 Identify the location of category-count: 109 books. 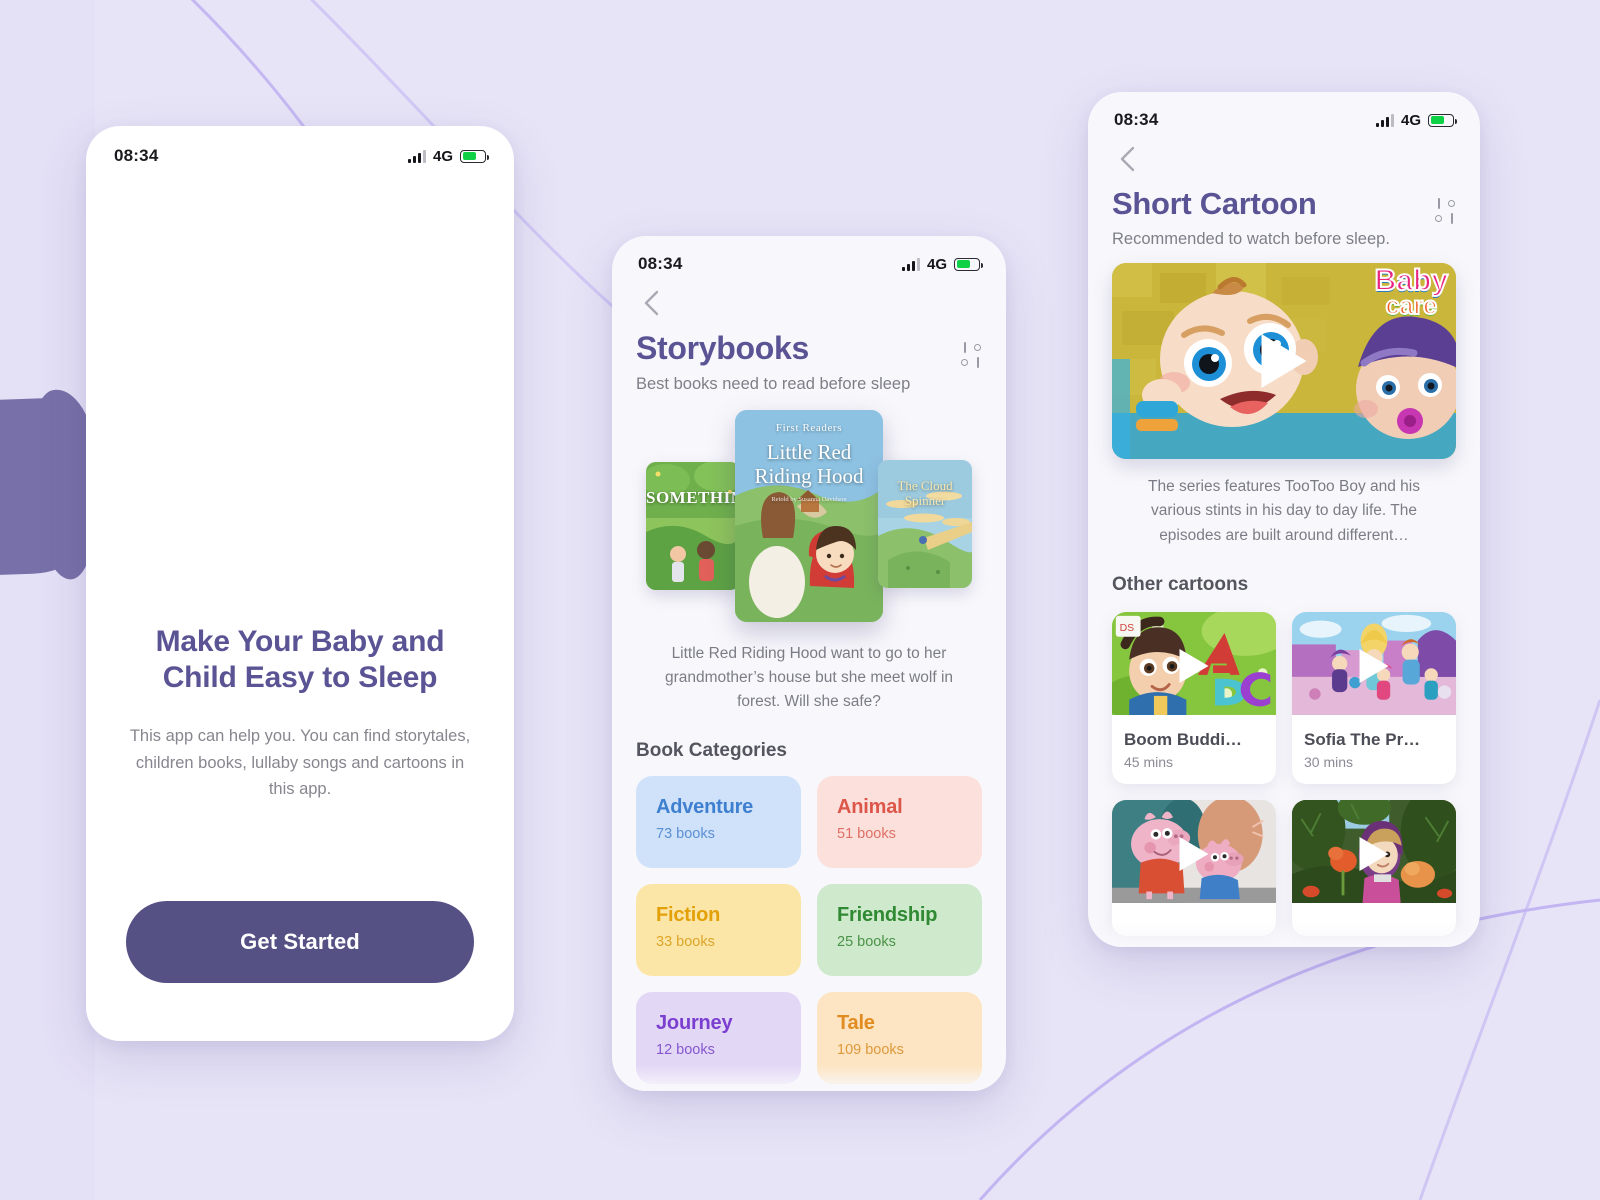
(870, 1050).